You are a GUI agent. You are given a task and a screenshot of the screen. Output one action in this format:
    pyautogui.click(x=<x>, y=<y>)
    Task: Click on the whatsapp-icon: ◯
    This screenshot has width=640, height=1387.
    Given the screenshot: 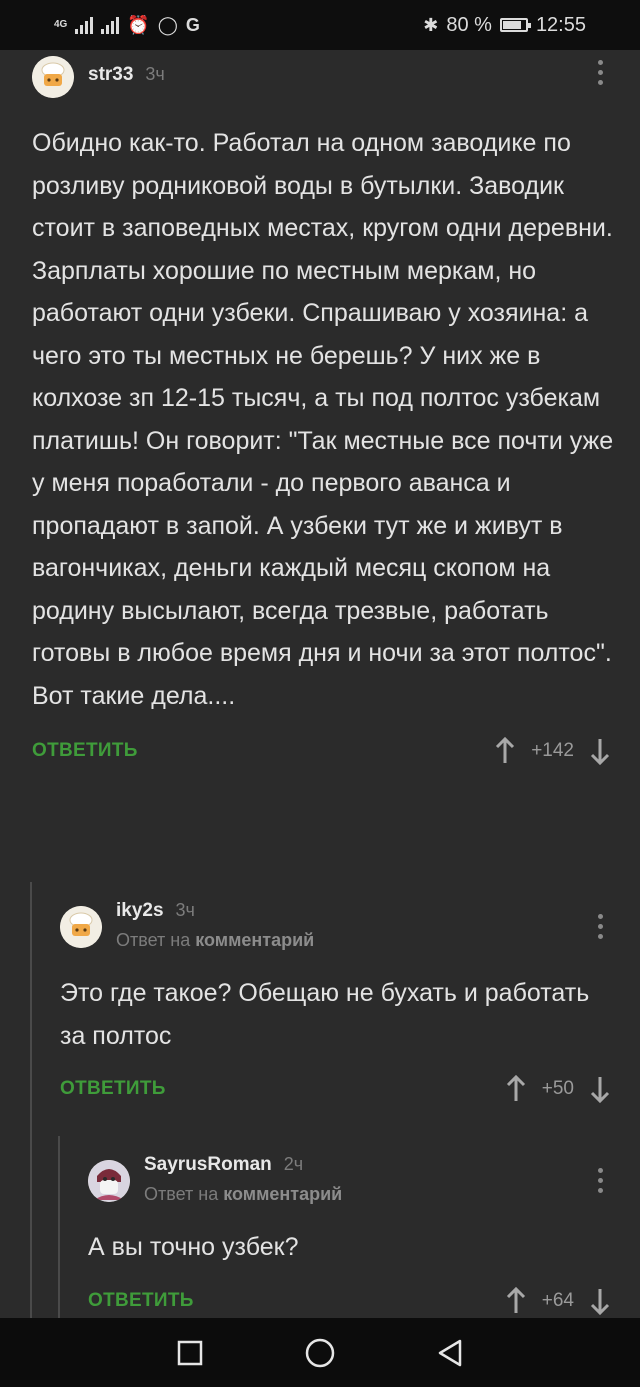 What is the action you would take?
    pyautogui.click(x=167, y=24)
    